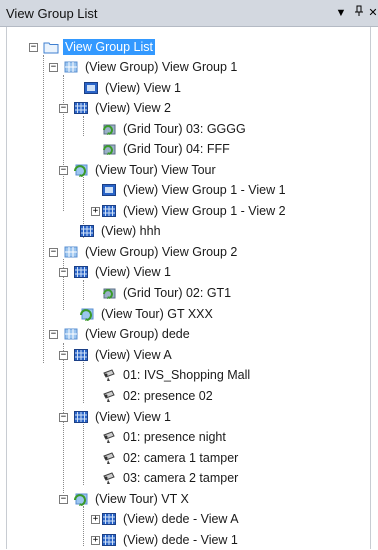  Describe the element at coordinates (176, 149) in the screenshot. I see `tree-item-label: (Grid Tour) 04: FFF` at that location.